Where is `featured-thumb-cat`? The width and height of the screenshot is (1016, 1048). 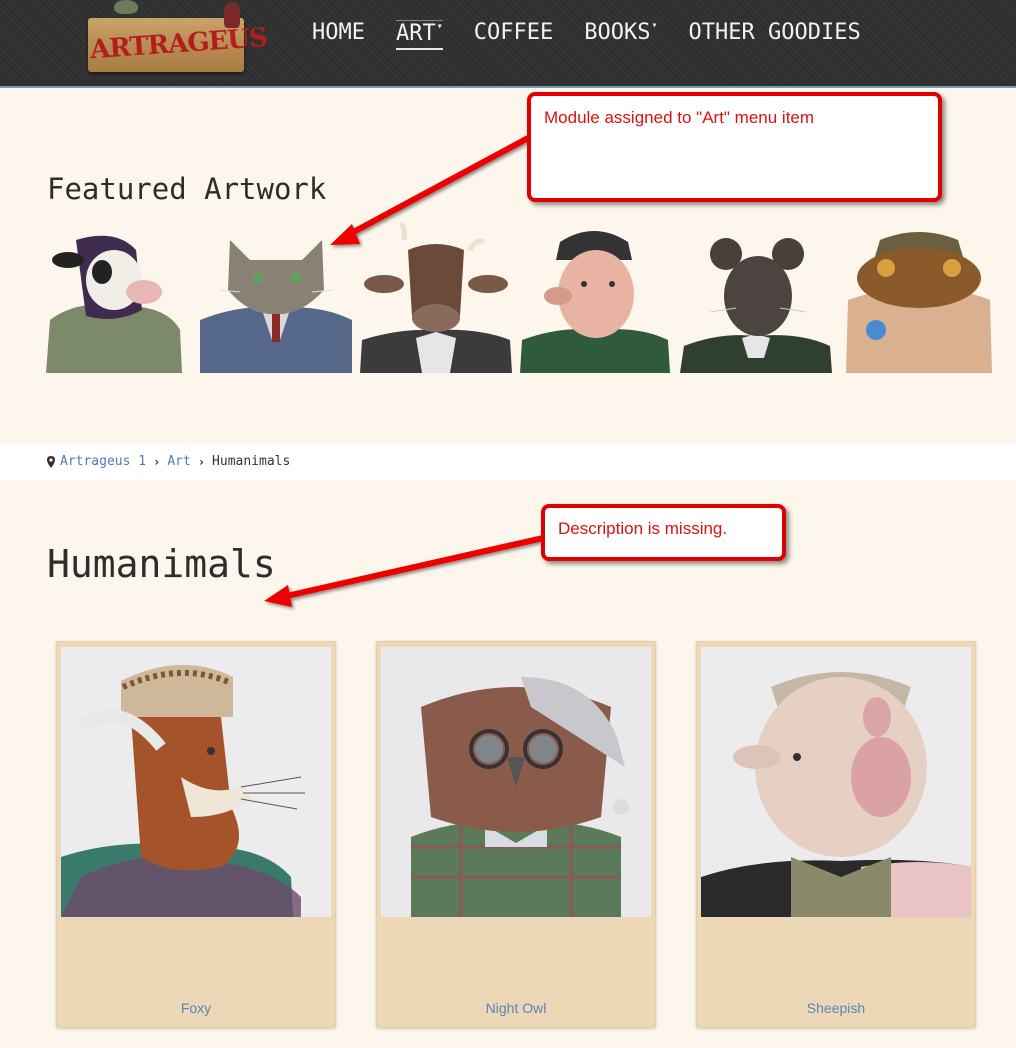 featured-thumb-cat is located at coordinates (276, 296).